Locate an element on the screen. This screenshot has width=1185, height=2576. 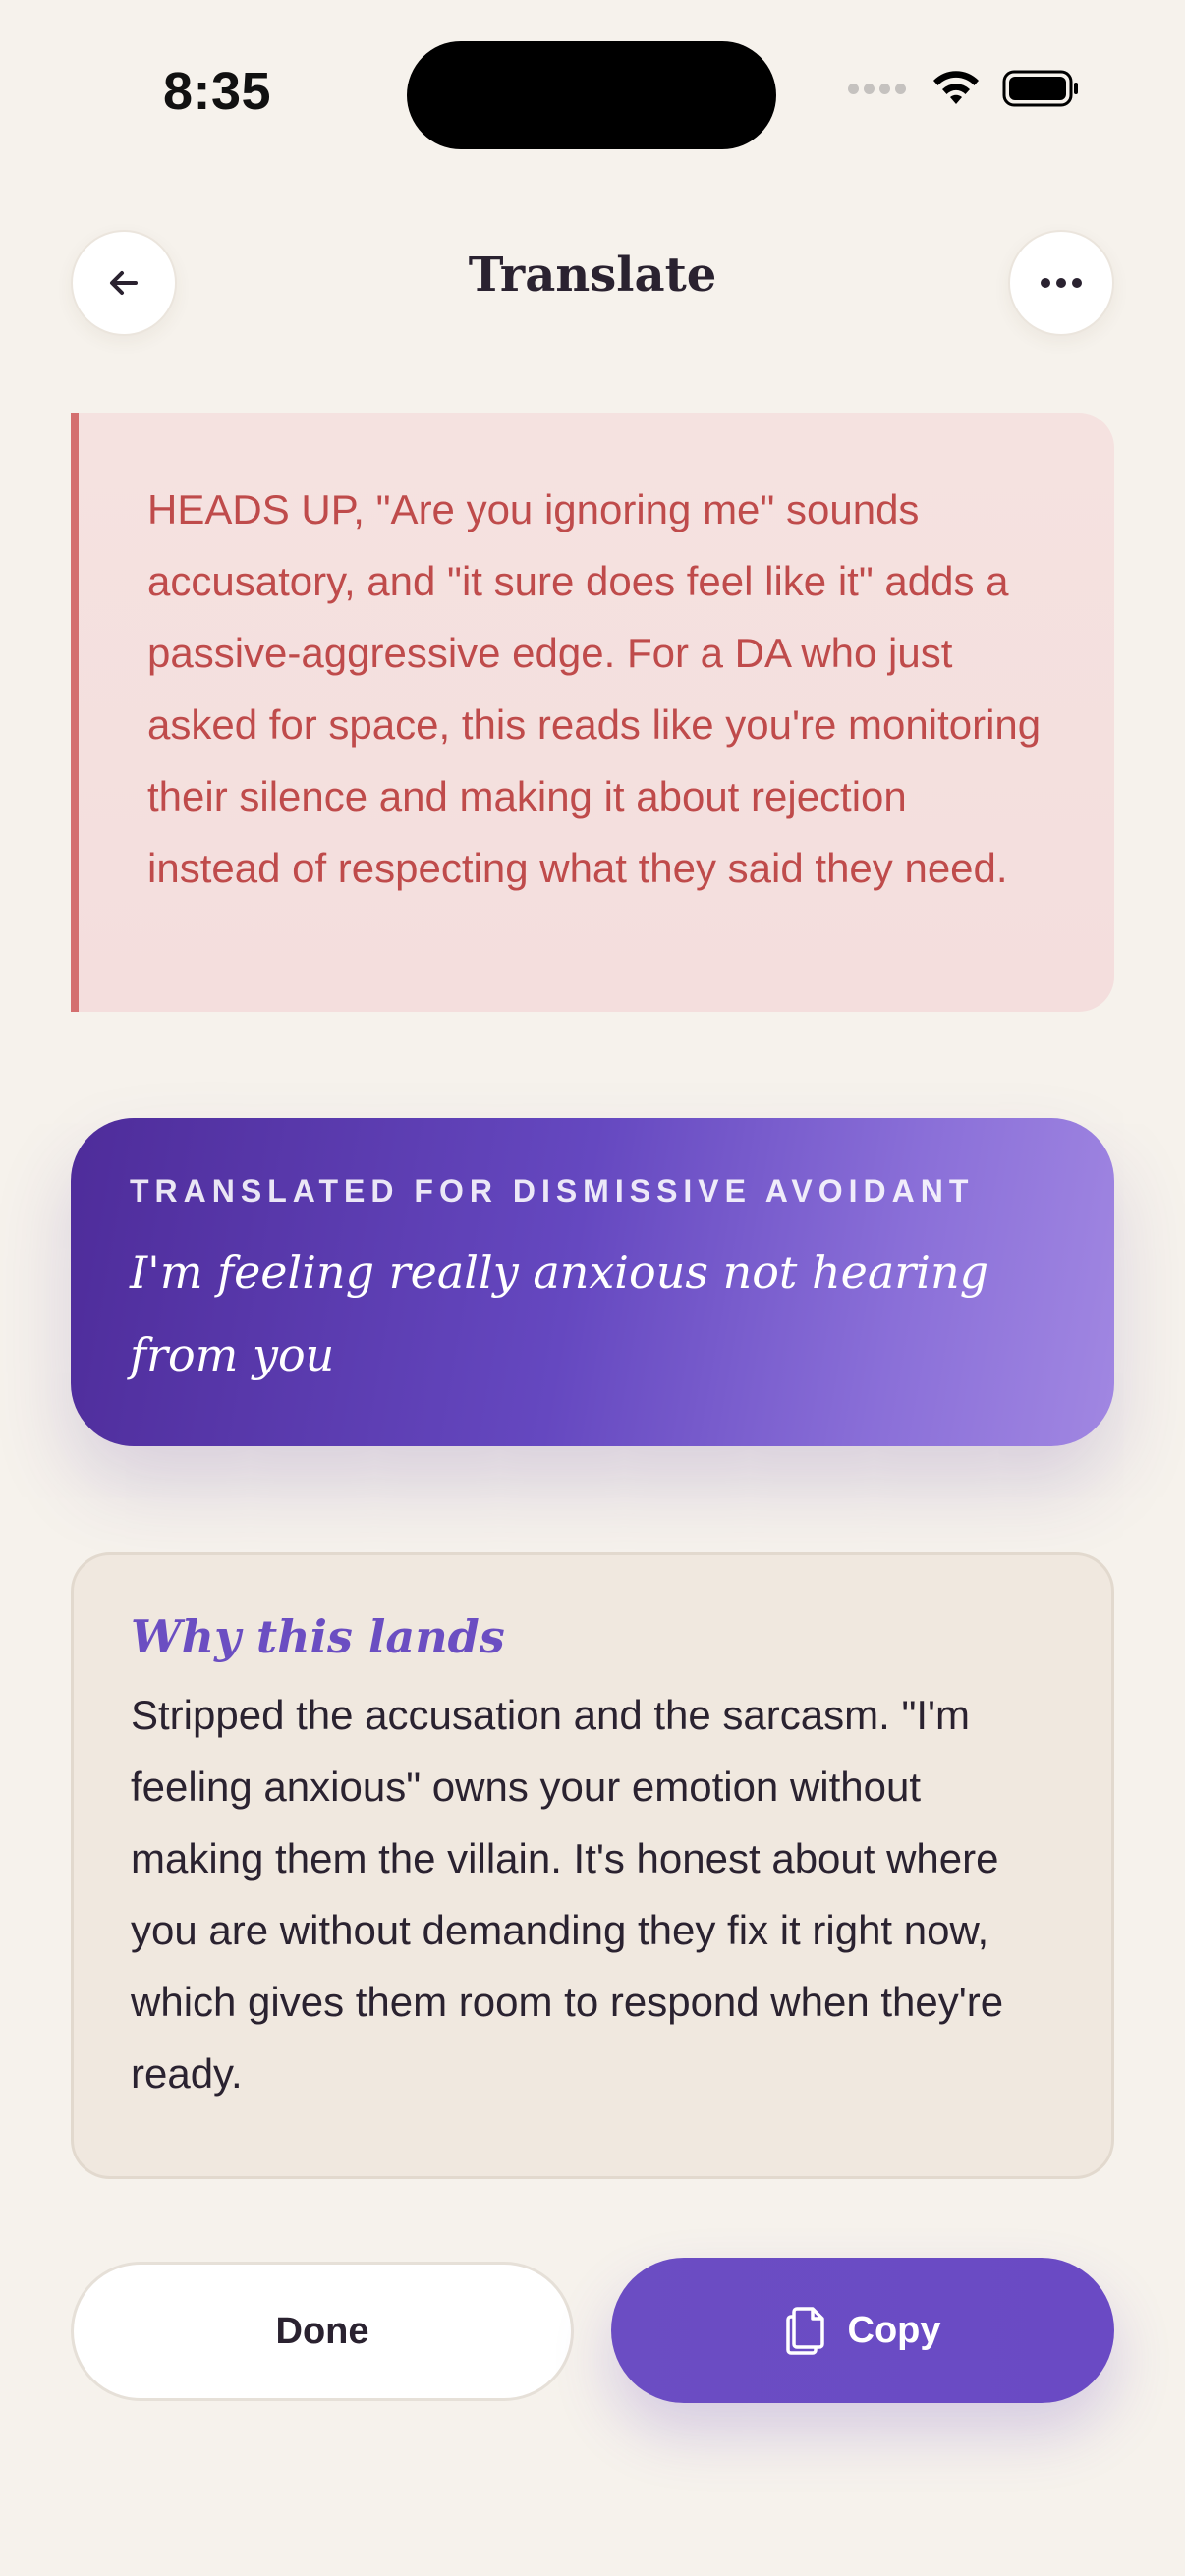
copy-icon is located at coordinates (805, 2331).